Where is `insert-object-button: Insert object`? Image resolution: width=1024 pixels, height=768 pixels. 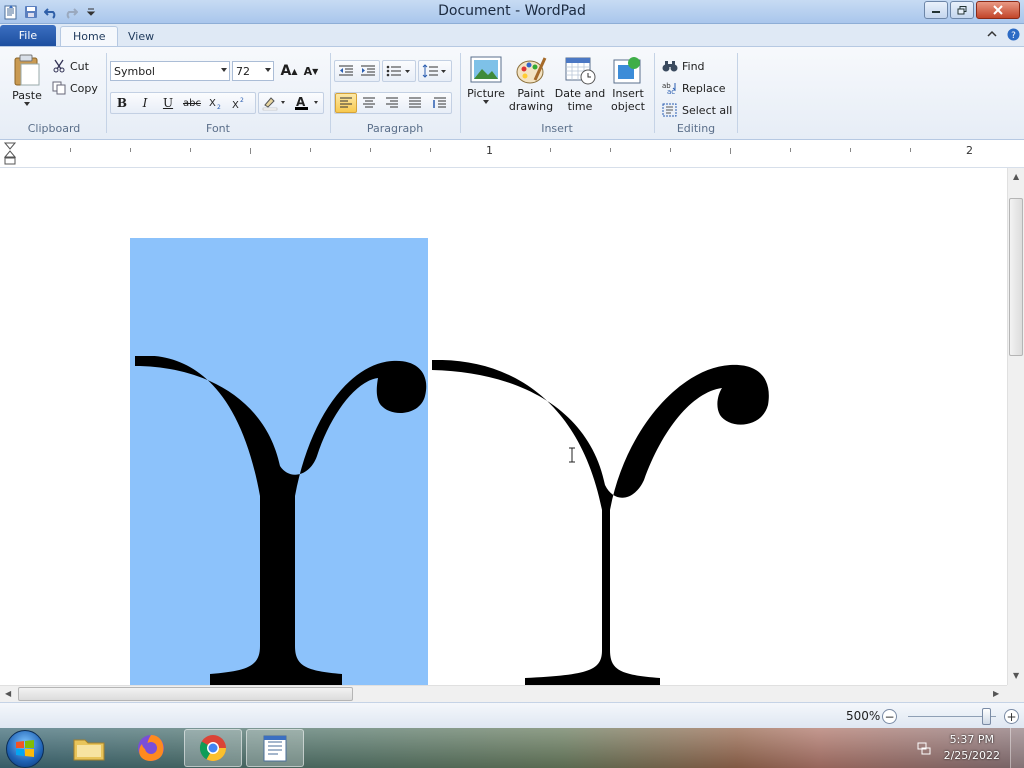 insert-object-button: Insert object is located at coordinates (628, 84).